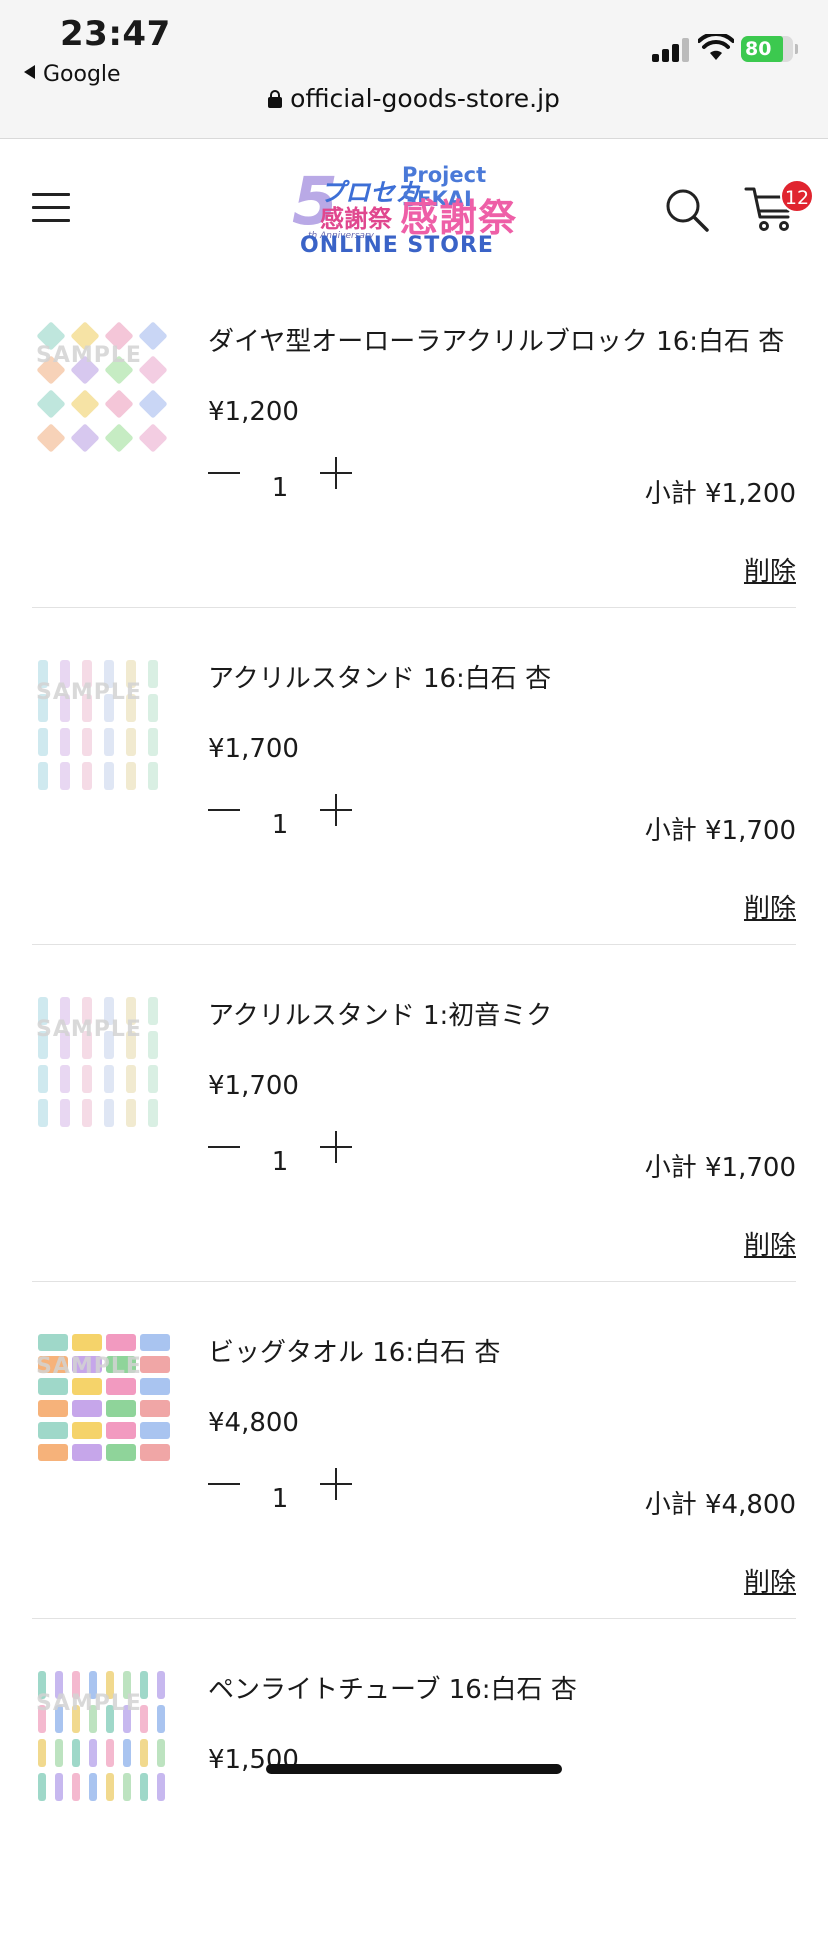 The height and width of the screenshot is (1956, 828). I want to click on status-bar: 23:47 Google 80 official-goods-store.jp, so click(414, 69).